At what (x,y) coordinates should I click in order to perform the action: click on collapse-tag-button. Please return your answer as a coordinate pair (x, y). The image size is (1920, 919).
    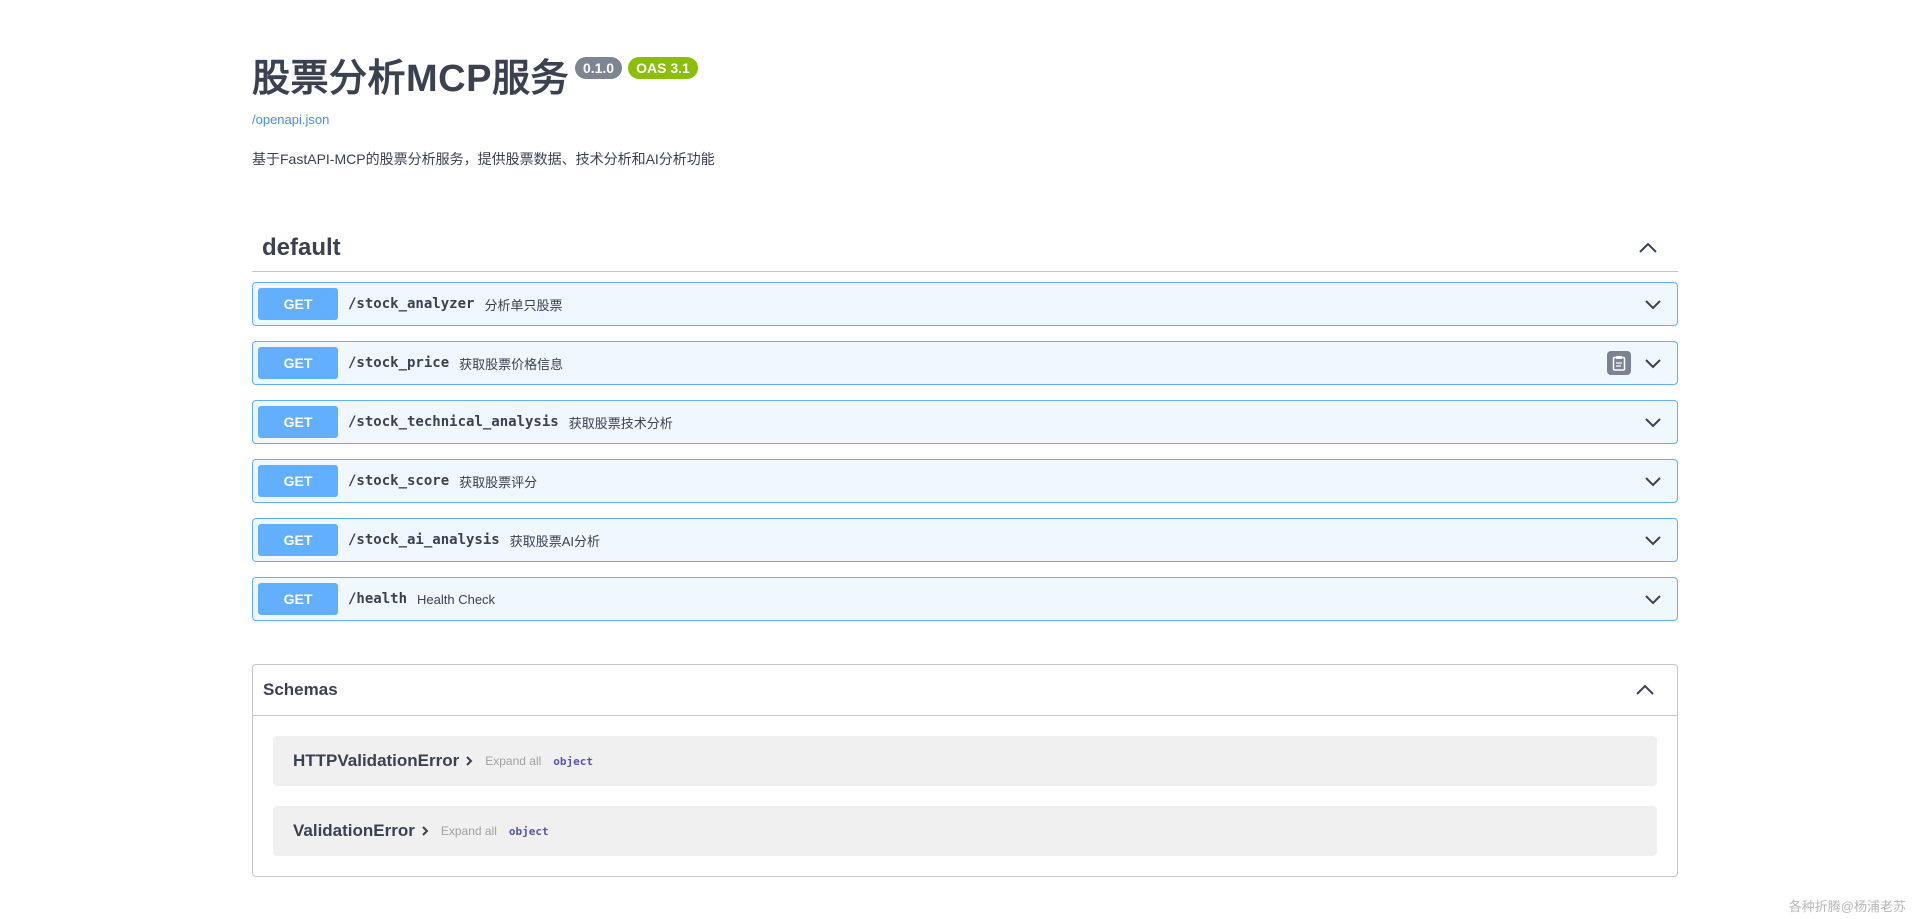
    Looking at the image, I should click on (1648, 248).